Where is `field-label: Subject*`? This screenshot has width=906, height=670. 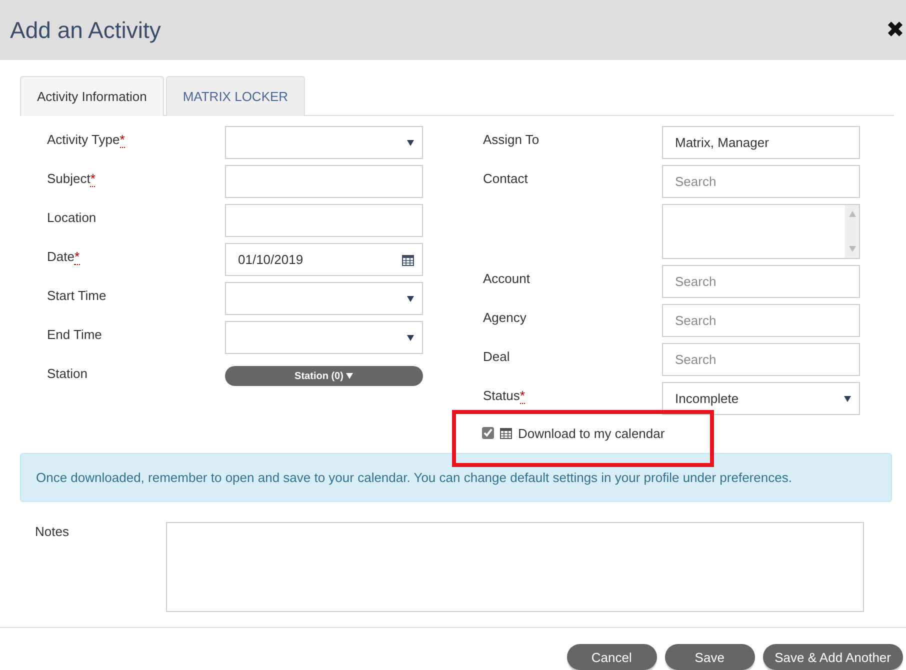
field-label: Subject* is located at coordinates (71, 178).